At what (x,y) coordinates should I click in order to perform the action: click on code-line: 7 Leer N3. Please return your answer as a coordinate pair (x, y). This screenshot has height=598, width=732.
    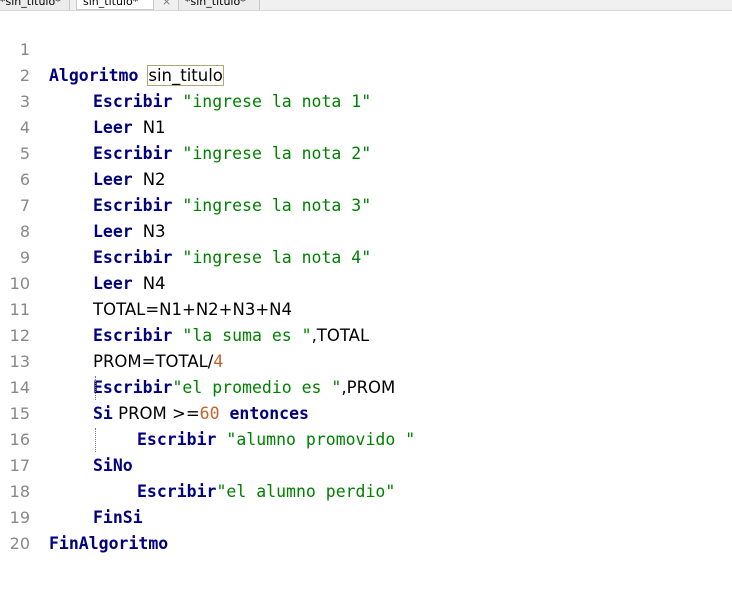
    Looking at the image, I should click on (366, 204).